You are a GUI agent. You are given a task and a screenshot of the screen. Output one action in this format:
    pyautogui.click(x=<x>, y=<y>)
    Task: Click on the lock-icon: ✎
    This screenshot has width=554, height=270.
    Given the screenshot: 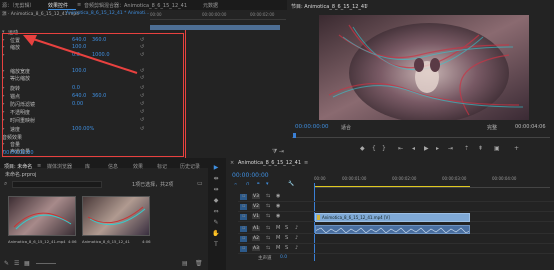 What is the action you would take?
    pyautogui.click(x=6, y=263)
    